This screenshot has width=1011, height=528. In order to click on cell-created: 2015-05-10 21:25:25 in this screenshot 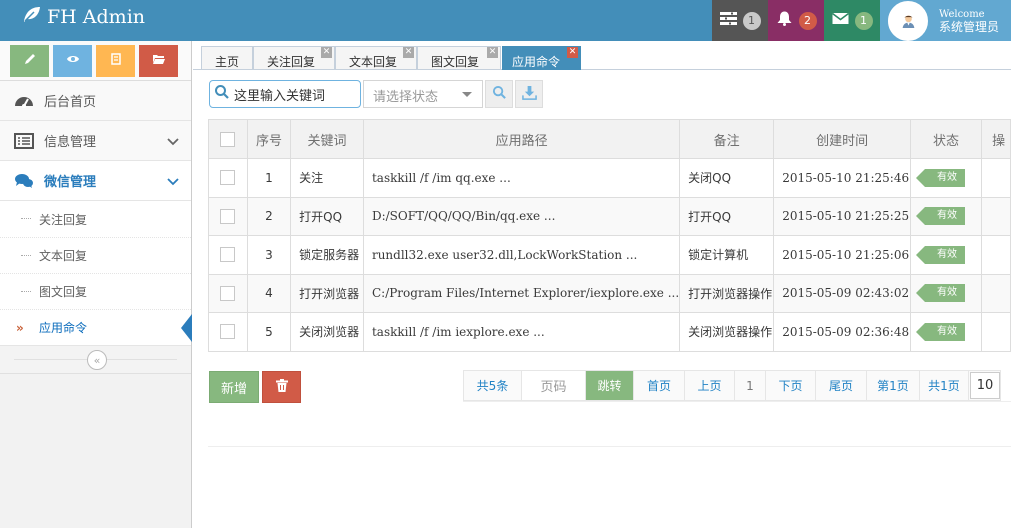, I will do `click(842, 216)`.